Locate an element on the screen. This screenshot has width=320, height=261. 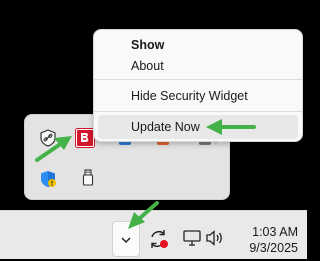
sync-alert-icon is located at coordinates (159, 239).